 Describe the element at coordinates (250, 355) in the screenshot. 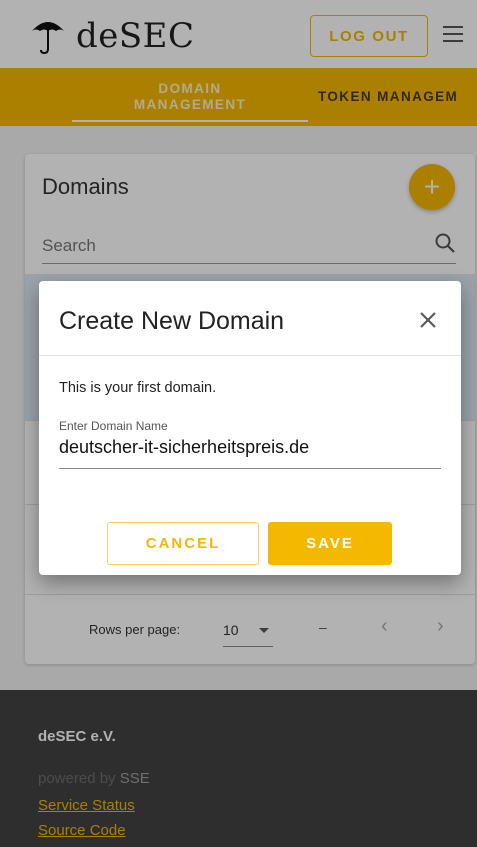

I see `dialog-divider` at that location.